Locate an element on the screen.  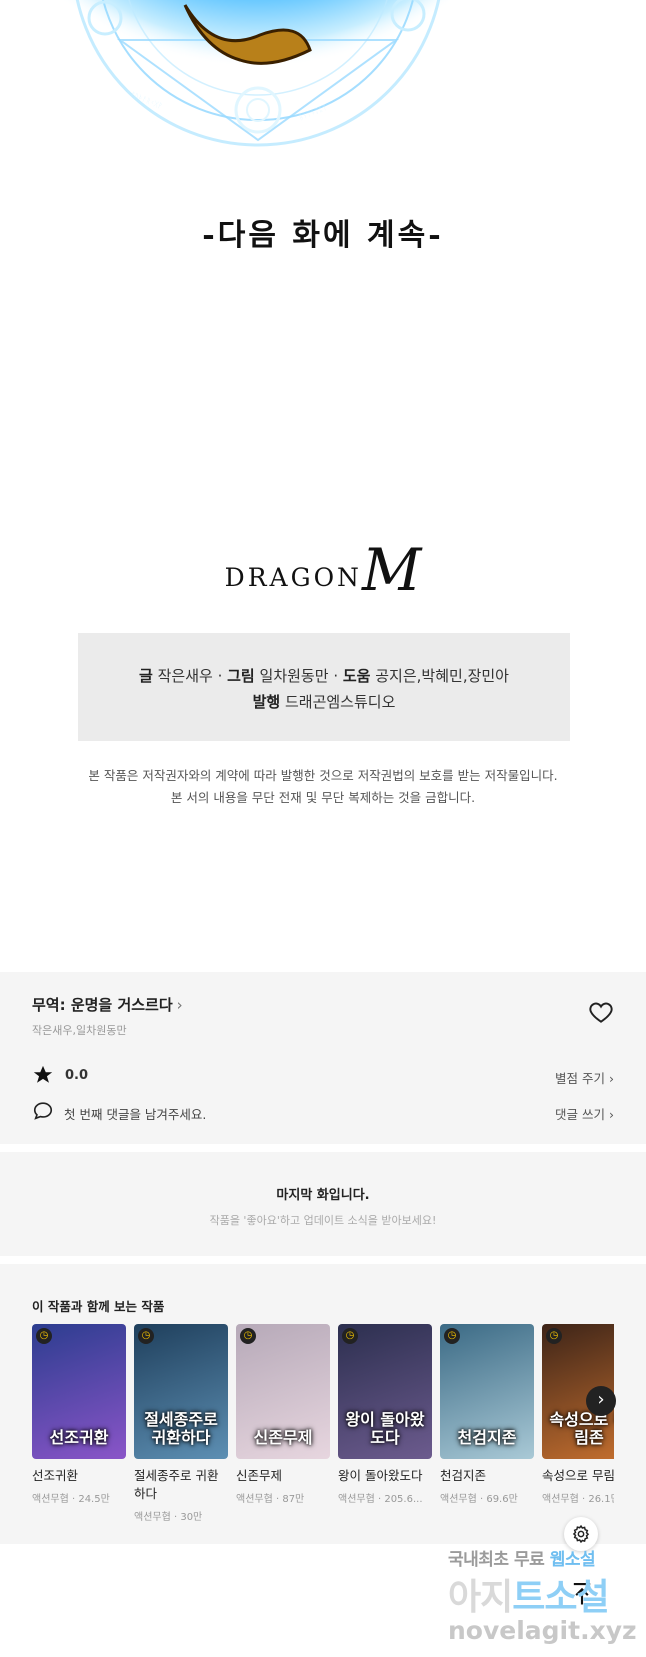
last-episode-panel: 마지막 화입니다. 작품을 '좋아요'하고 업데이트 소식을 받아보세요! is located at coordinates (323, 1204).